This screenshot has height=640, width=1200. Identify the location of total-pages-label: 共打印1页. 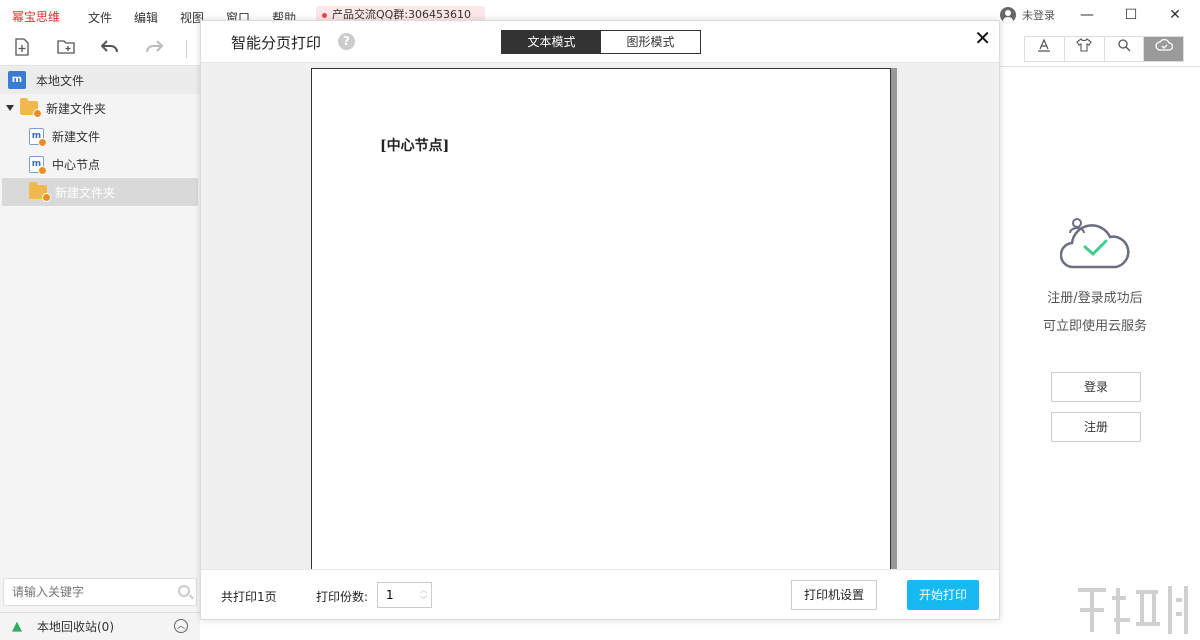
(249, 597).